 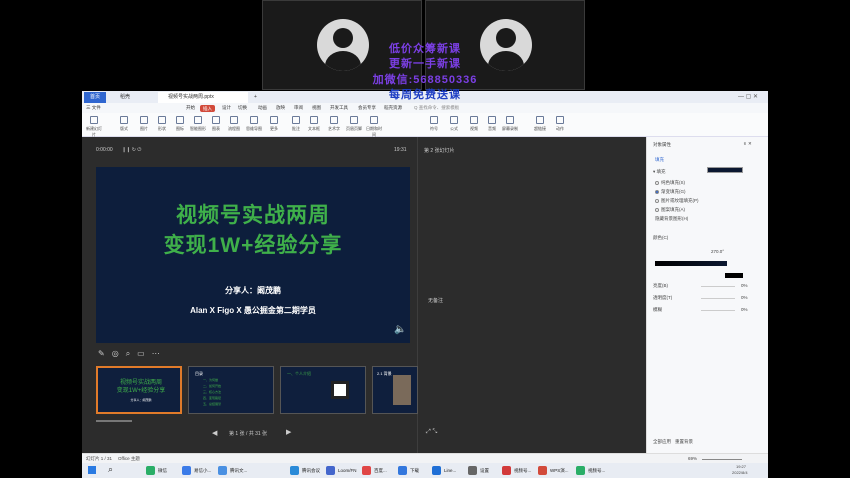 What do you see at coordinates (439, 151) in the screenshot?
I see `next-slide-label: 第 2 张幻灯片` at bounding box center [439, 151].